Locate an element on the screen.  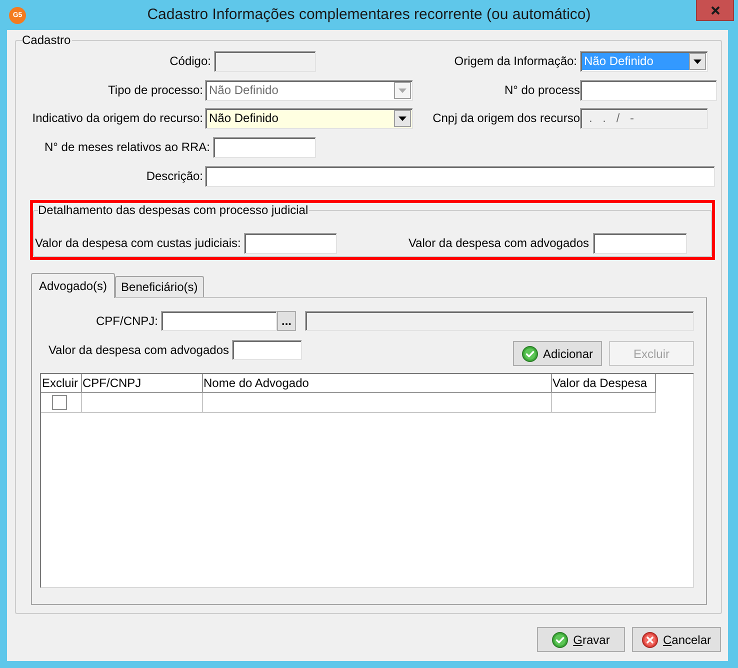
window-title: Cadastro Informações complementares recorrente (ou automático) is located at coordinates (369, 15).